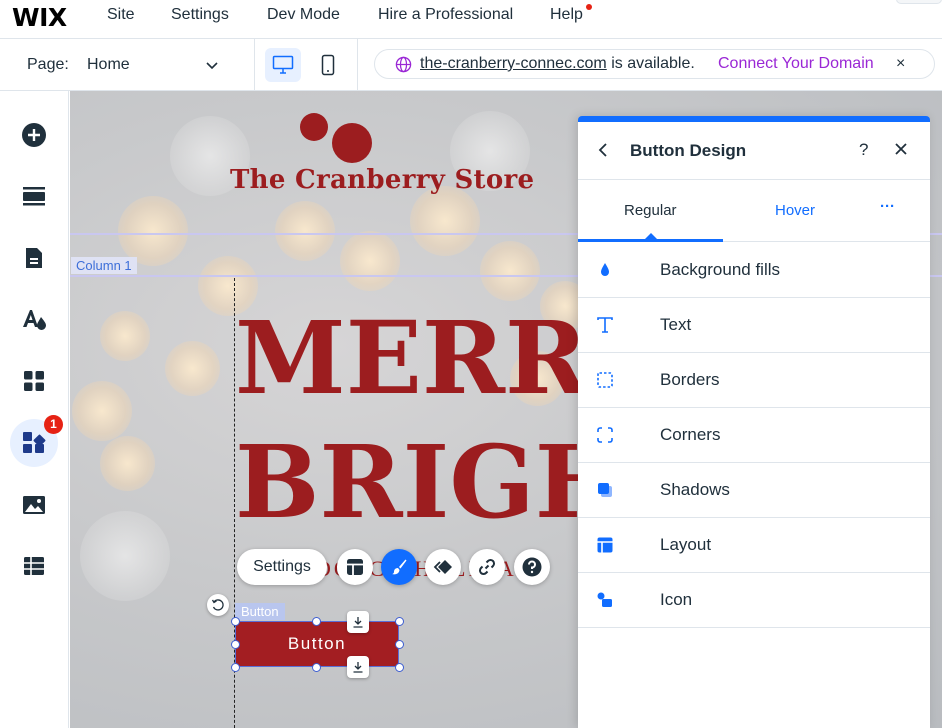 The height and width of the screenshot is (728, 942). I want to click on design-button, so click(399, 567).